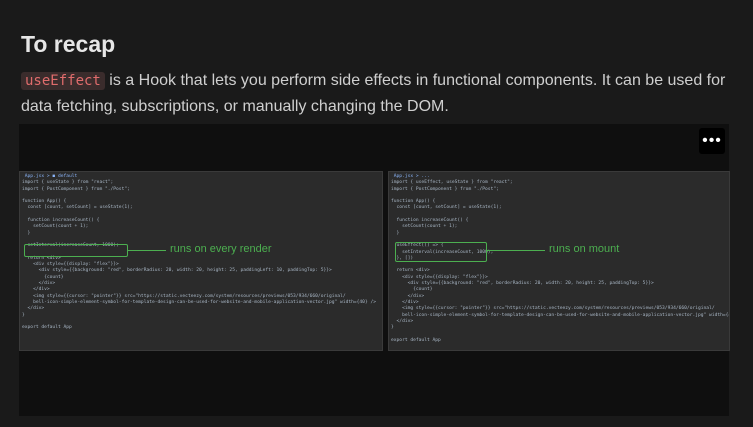  I want to click on inline-code-useeffect: useEffect, so click(63, 81).